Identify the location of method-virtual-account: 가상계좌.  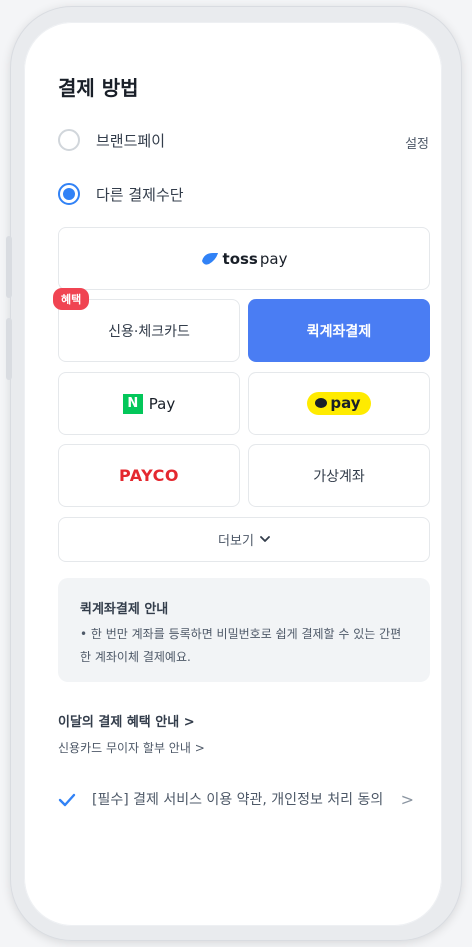
(339, 475).